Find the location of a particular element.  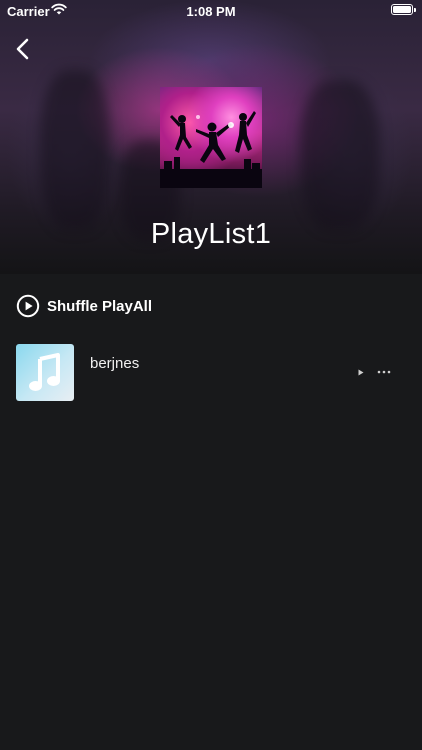

shuffle-play-all-label: Shuffle PlayAll is located at coordinates (100, 306).